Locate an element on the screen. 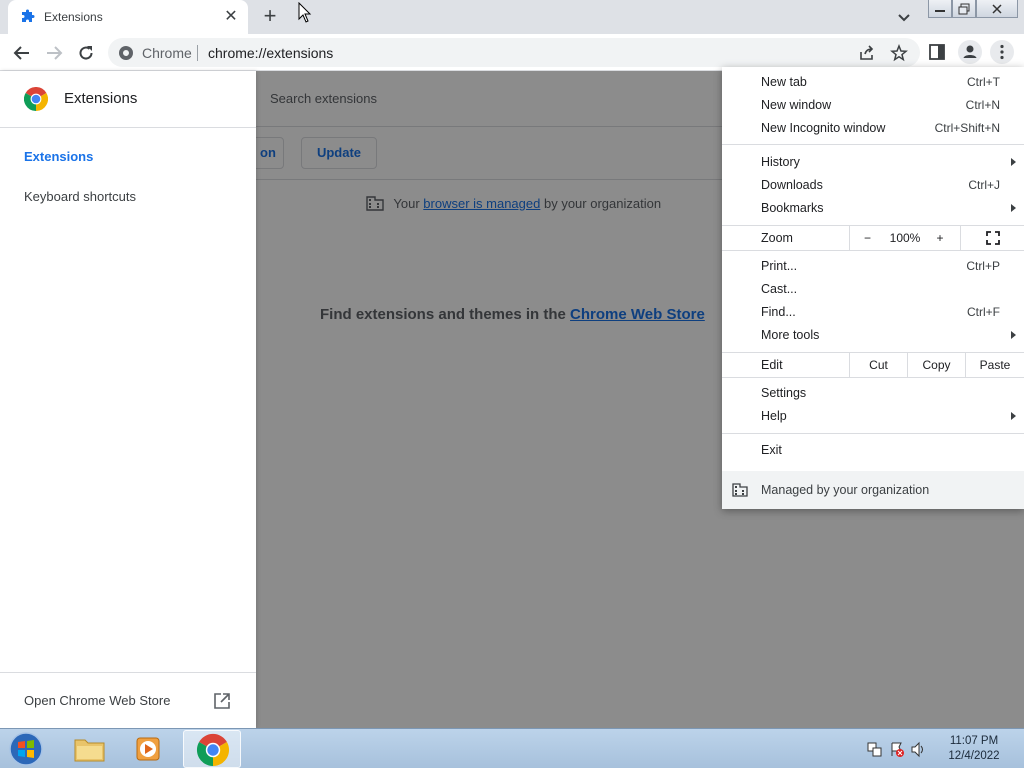 Image resolution: width=1024 pixels, height=768 pixels. taskbar-media-player is located at coordinates (149, 749).